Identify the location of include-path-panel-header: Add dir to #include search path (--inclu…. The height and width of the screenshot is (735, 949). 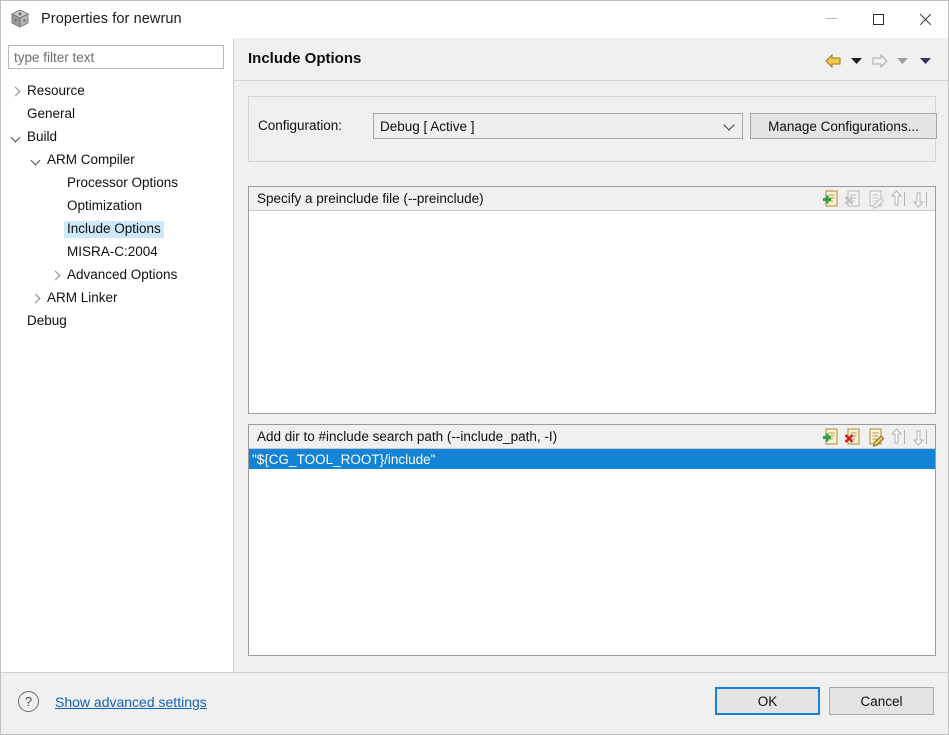
(592, 437).